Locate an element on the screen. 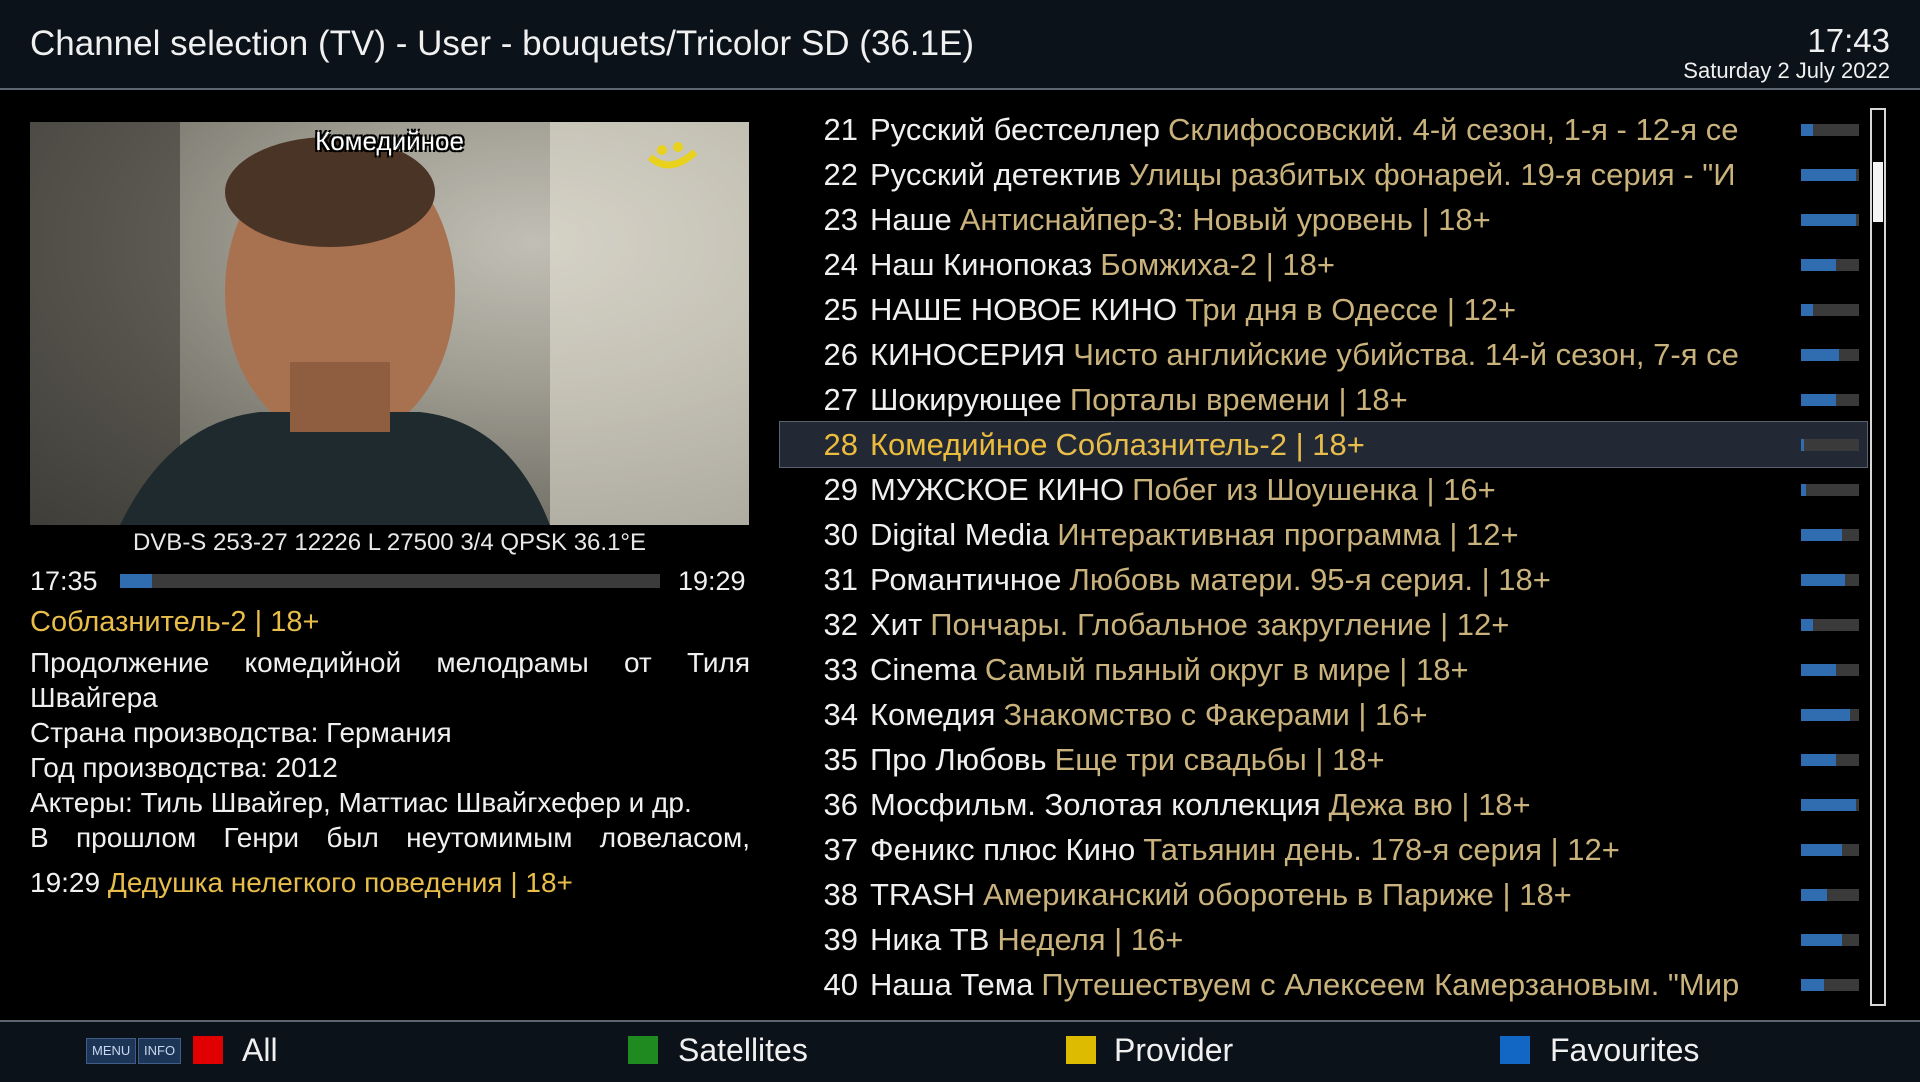 The width and height of the screenshot is (1920, 1082). channel-row-text: 34 Комедия Знакомство с Факерами | 16+ is located at coordinates (1322, 714).